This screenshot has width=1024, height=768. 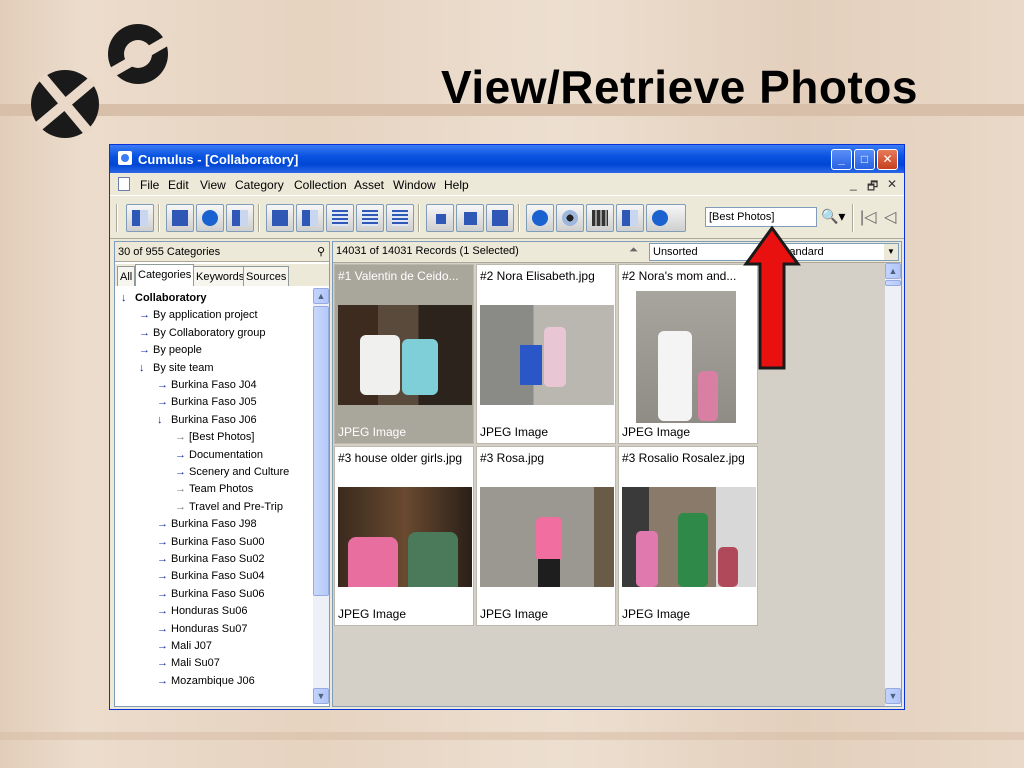 What do you see at coordinates (633, 250) in the screenshot?
I see `sort-direction-icon: ⏶` at bounding box center [633, 250].